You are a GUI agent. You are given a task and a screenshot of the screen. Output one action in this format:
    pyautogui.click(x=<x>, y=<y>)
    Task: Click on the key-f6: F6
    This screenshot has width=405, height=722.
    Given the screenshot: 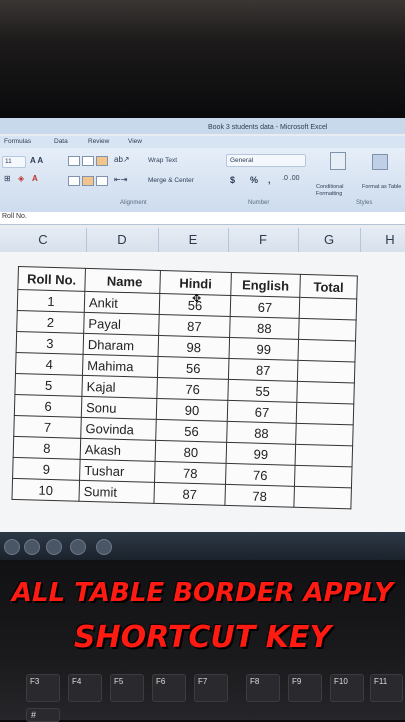 What is the action you would take?
    pyautogui.click(x=169, y=688)
    